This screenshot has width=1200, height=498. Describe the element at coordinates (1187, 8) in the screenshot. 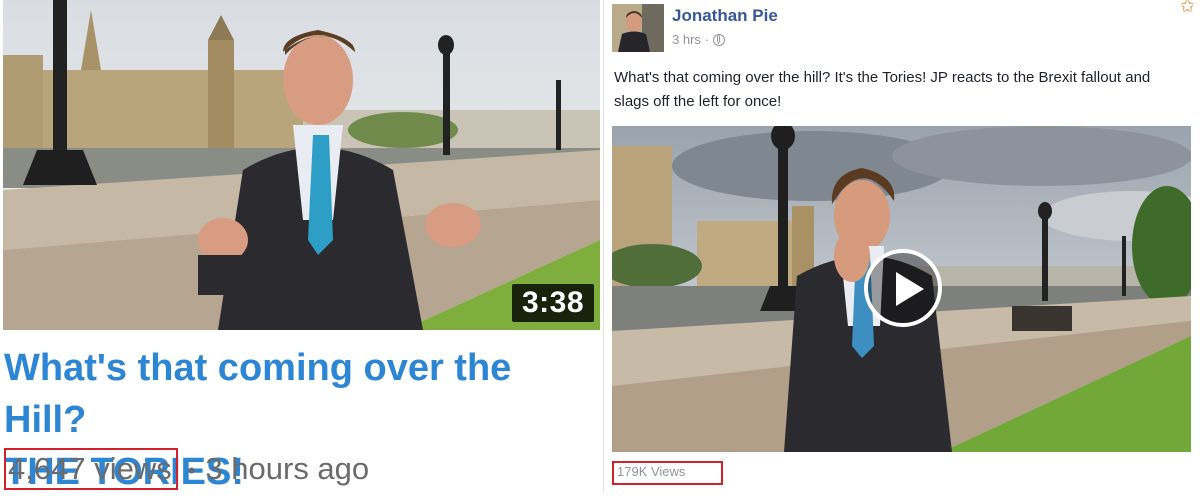

I see `star-icon: ✩` at that location.